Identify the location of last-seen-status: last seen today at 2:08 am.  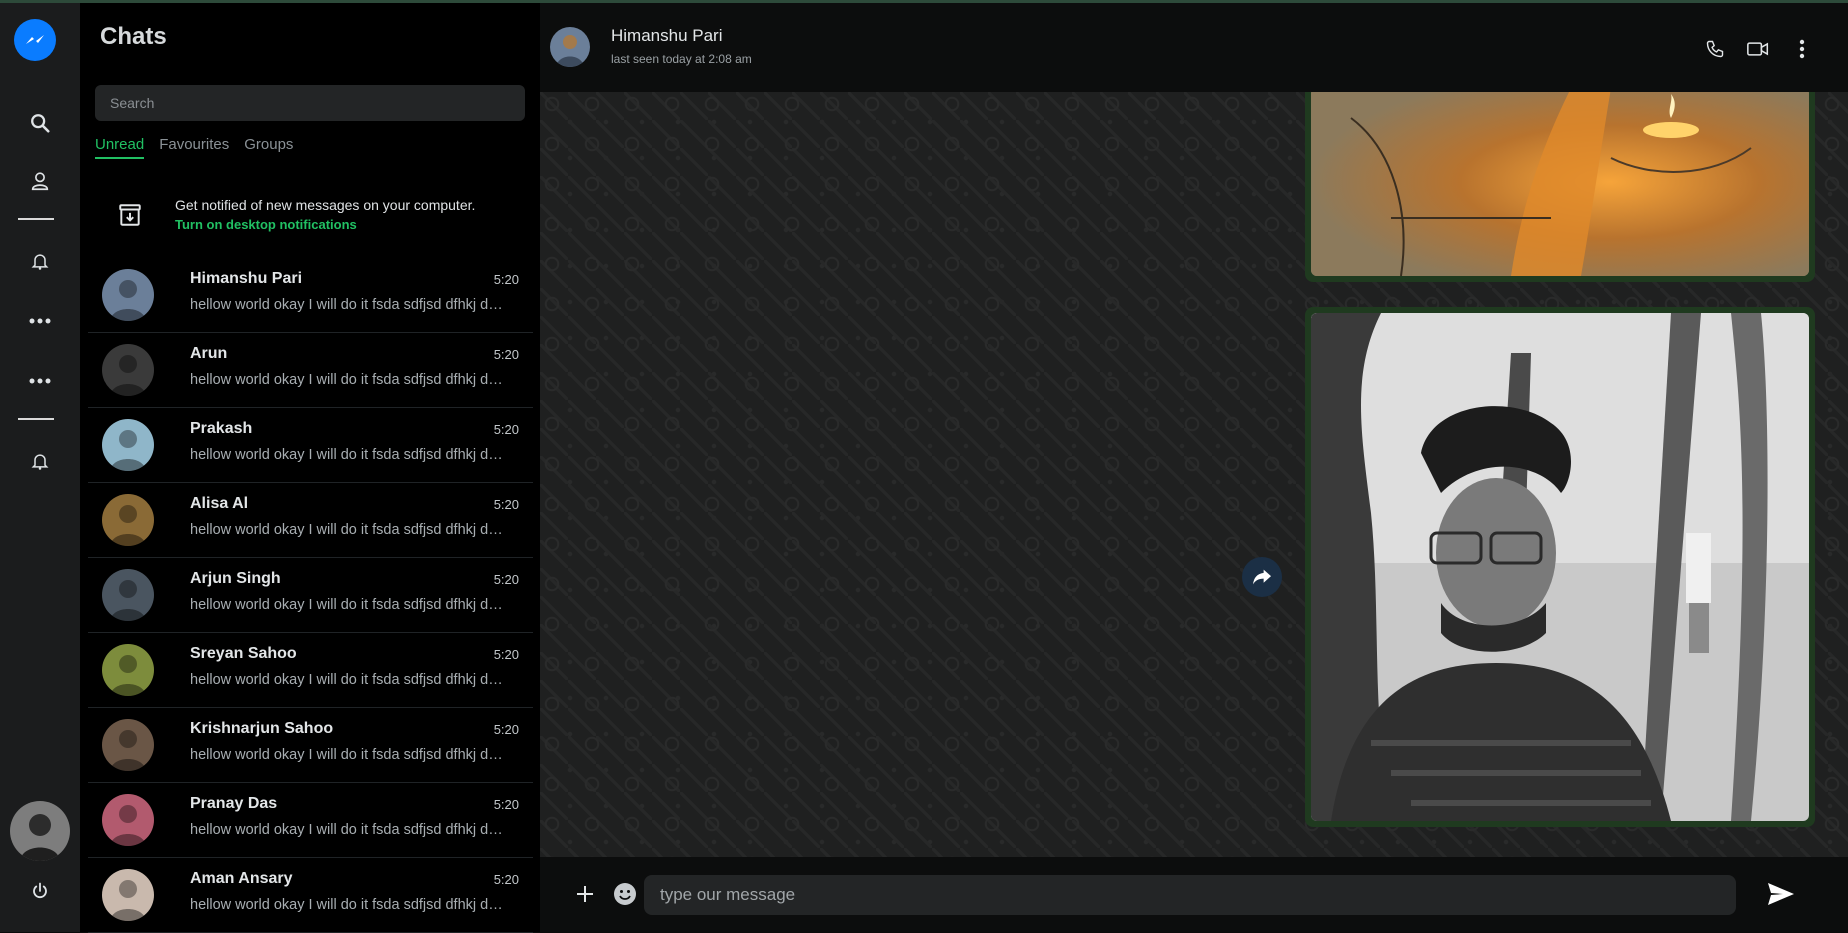
(681, 59).